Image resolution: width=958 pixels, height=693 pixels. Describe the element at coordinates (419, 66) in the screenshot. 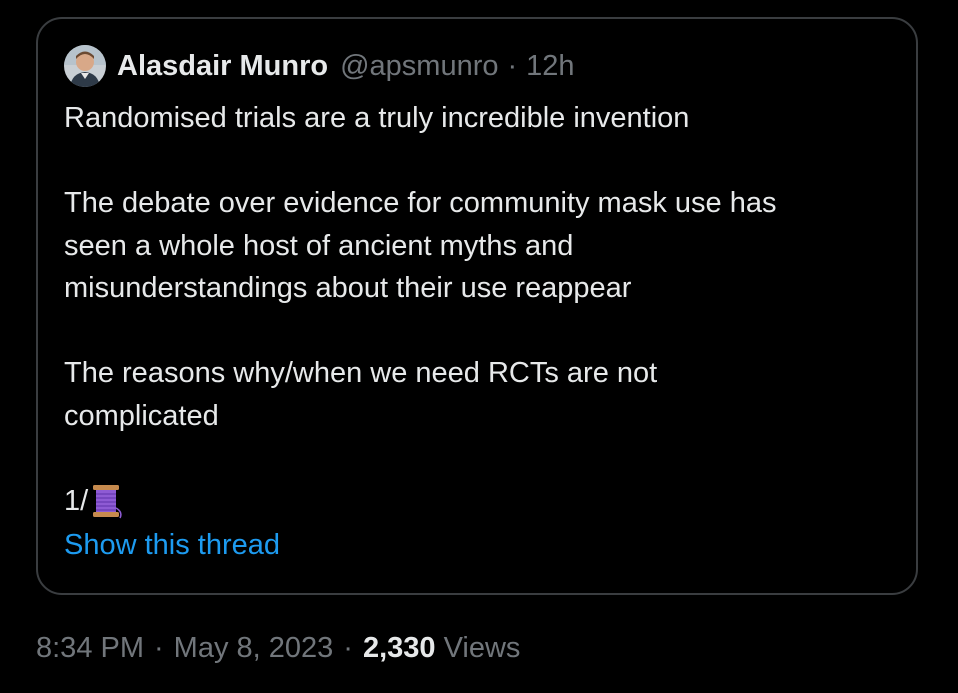

I see `author-handle: @apsmunro` at that location.